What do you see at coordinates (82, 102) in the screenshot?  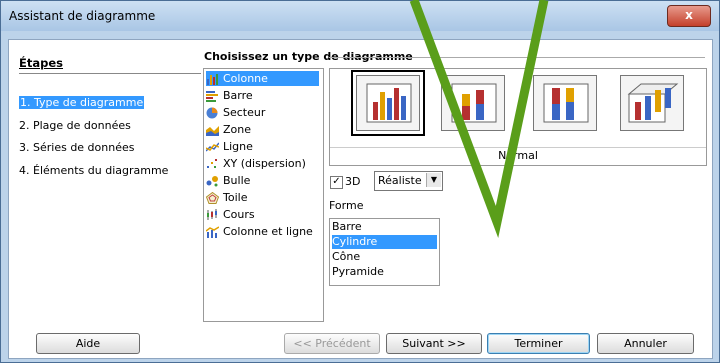 I see `step-chart-type: 1. Type de diagramme` at bounding box center [82, 102].